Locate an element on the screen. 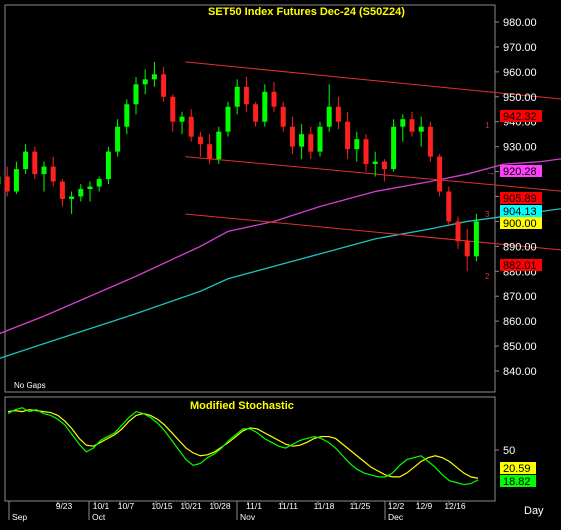 The height and width of the screenshot is (530, 561). y-tick-label: 860.00 is located at coordinates (520, 322).